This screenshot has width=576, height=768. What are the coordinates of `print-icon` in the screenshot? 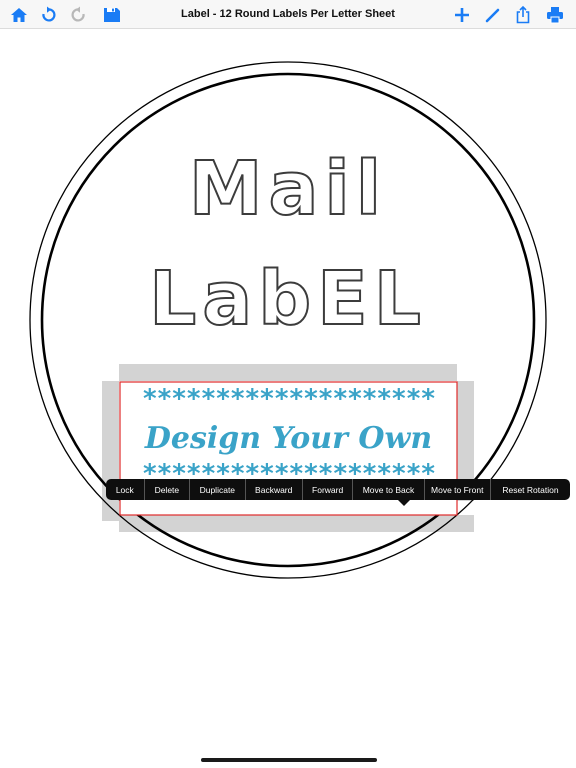 It's located at (555, 15).